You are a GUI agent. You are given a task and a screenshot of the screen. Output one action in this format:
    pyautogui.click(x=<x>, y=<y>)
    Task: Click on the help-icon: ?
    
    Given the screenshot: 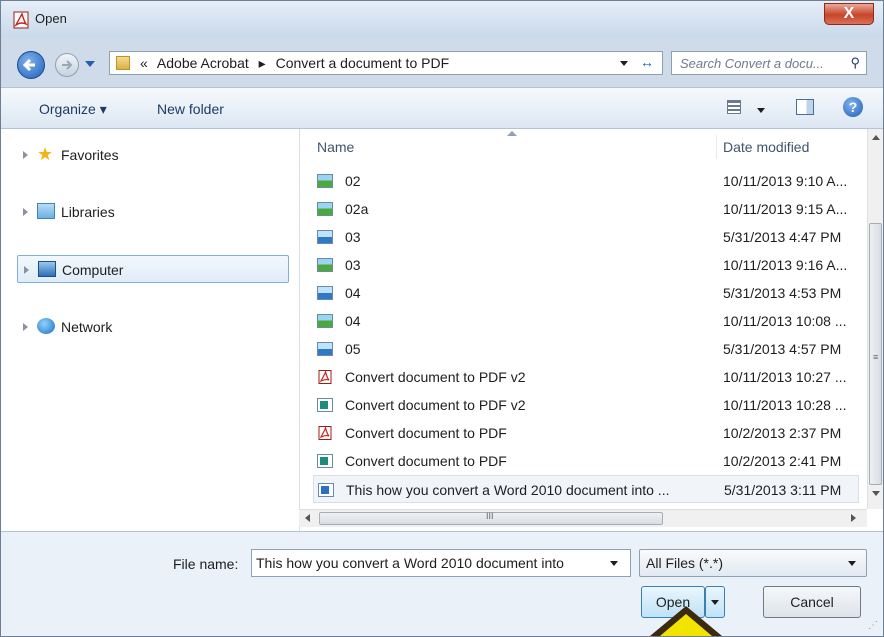 What is the action you would take?
    pyautogui.click(x=853, y=107)
    